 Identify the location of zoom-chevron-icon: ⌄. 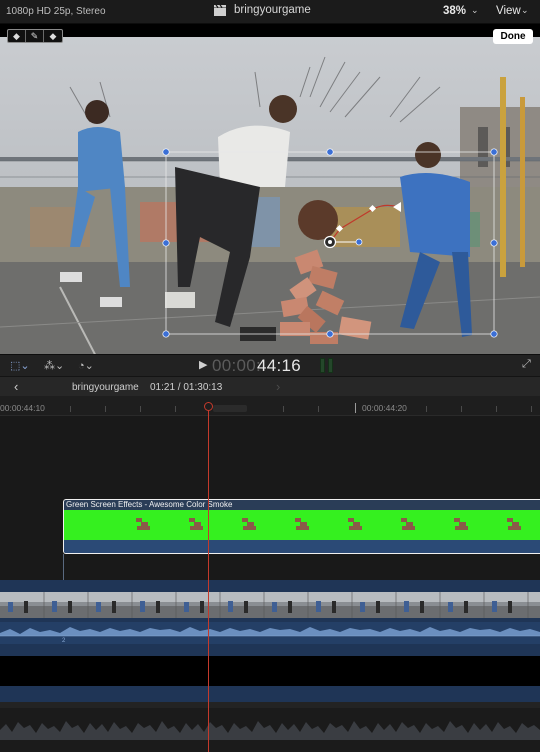
(475, 10).